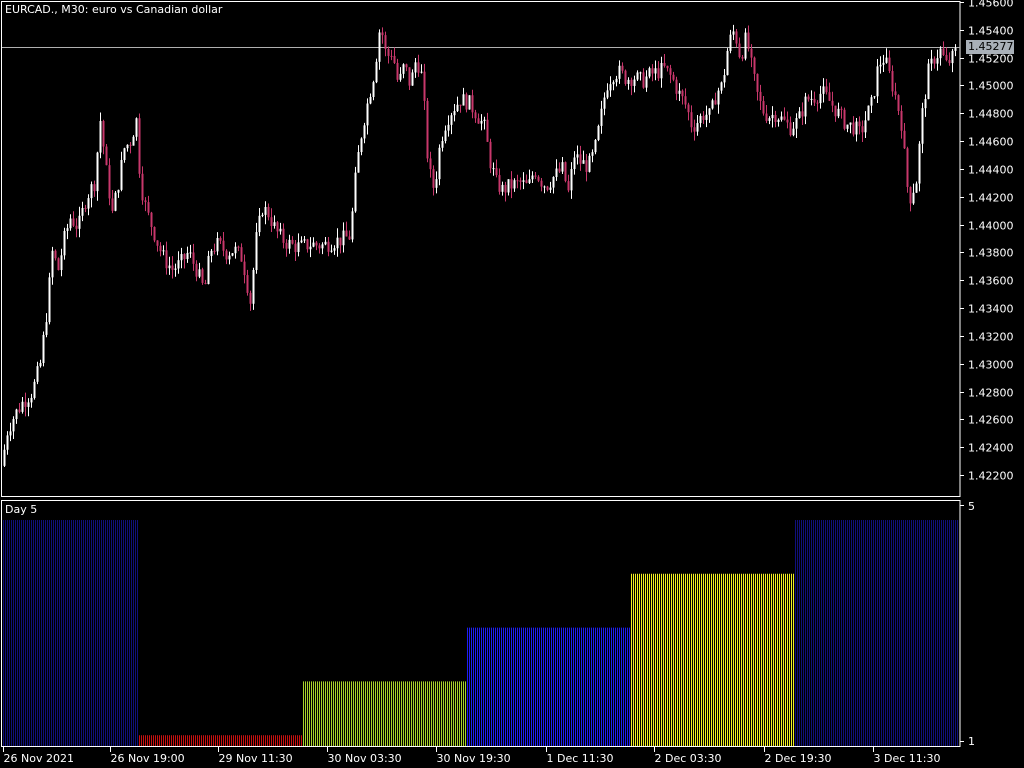 This screenshot has height=768, width=1024. I want to click on indicator-scale-min: 1, so click(971, 741).